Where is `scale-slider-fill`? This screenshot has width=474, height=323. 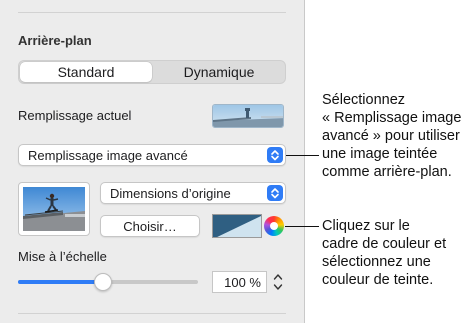 scale-slider-fill is located at coordinates (60, 282).